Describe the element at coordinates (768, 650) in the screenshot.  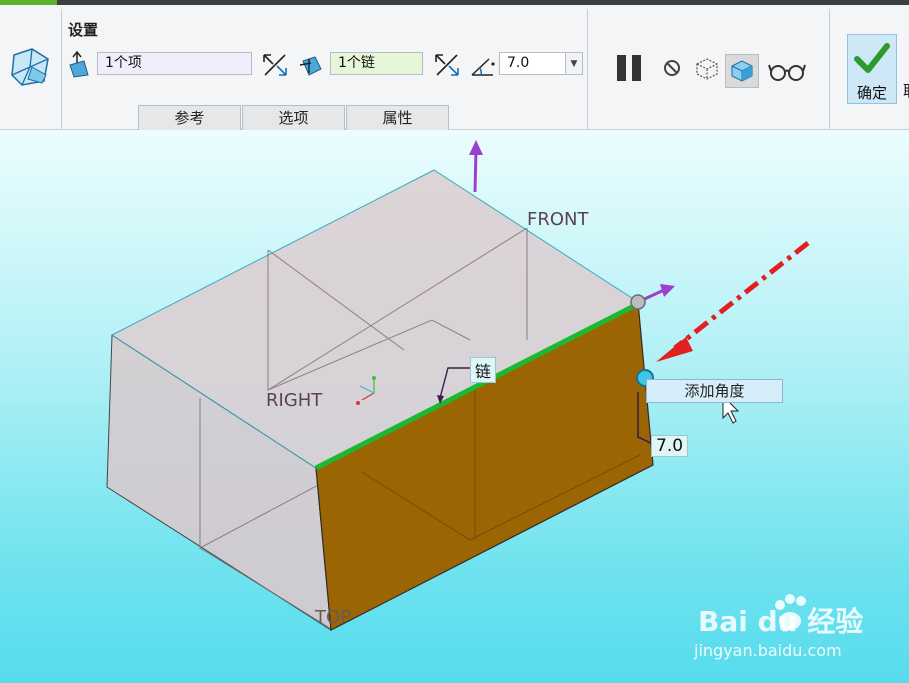
I see `watermark-url: jingyan.baidu.com` at that location.